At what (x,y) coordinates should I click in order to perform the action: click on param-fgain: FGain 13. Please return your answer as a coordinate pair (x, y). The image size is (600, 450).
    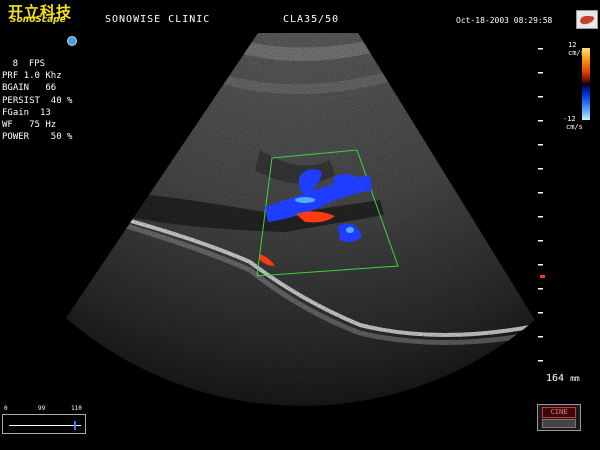
    Looking at the image, I should click on (37, 113).